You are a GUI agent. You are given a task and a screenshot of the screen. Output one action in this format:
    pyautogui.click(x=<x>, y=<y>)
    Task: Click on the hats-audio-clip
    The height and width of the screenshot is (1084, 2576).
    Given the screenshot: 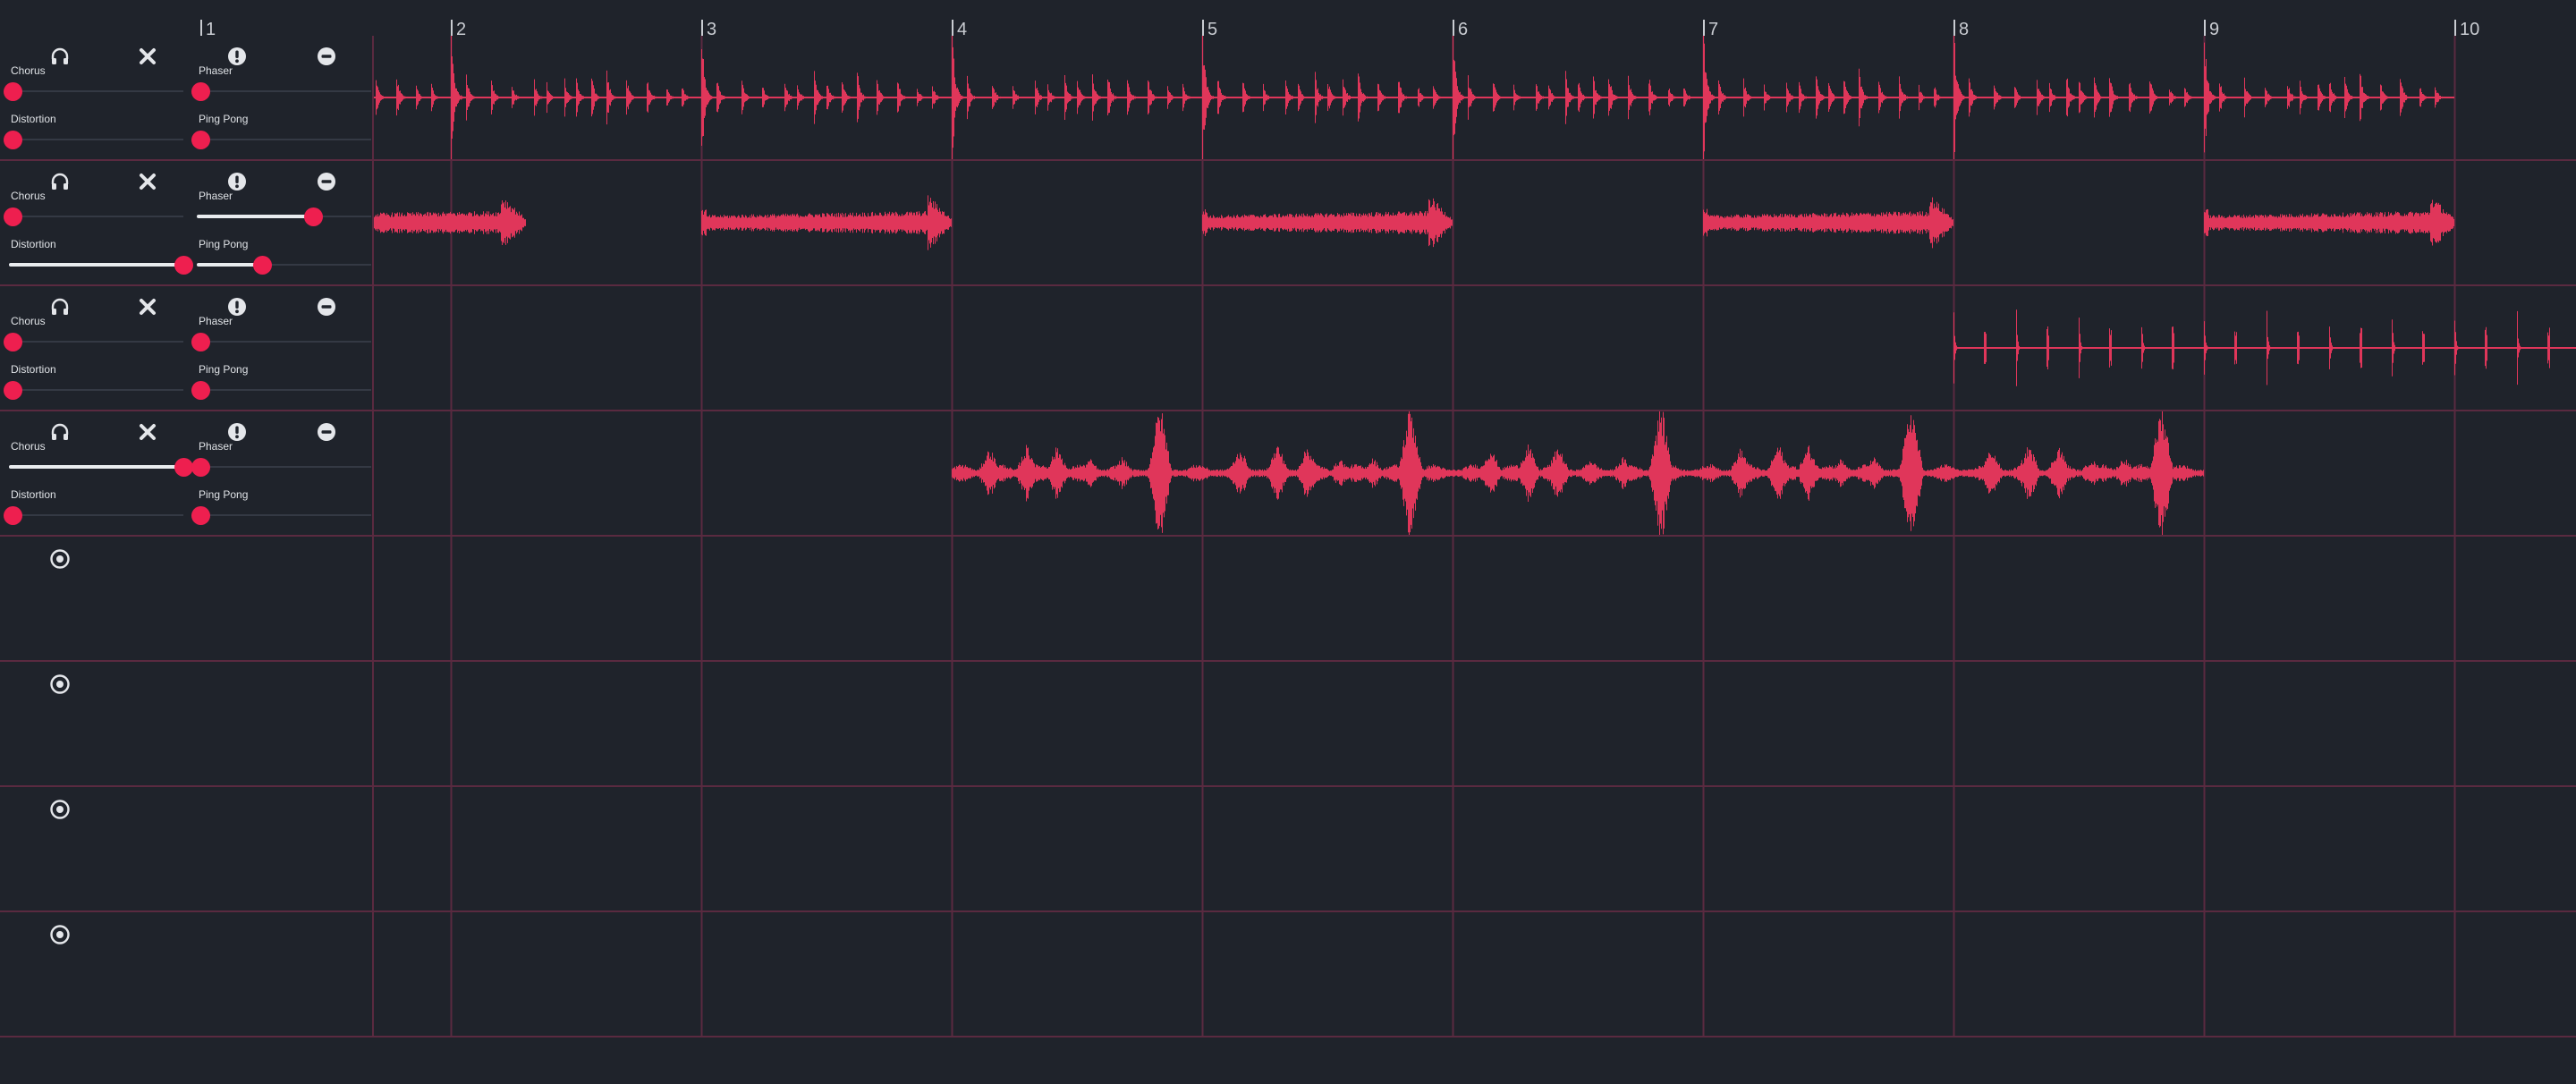 What is the action you would take?
    pyautogui.click(x=2264, y=347)
    